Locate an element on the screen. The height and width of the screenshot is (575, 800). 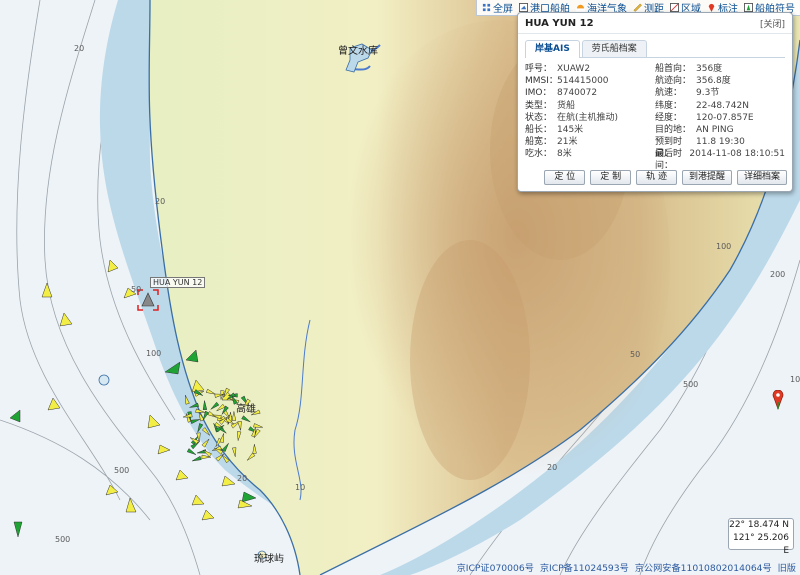
old-version-link: 旧版 is located at coordinates (787, 568).